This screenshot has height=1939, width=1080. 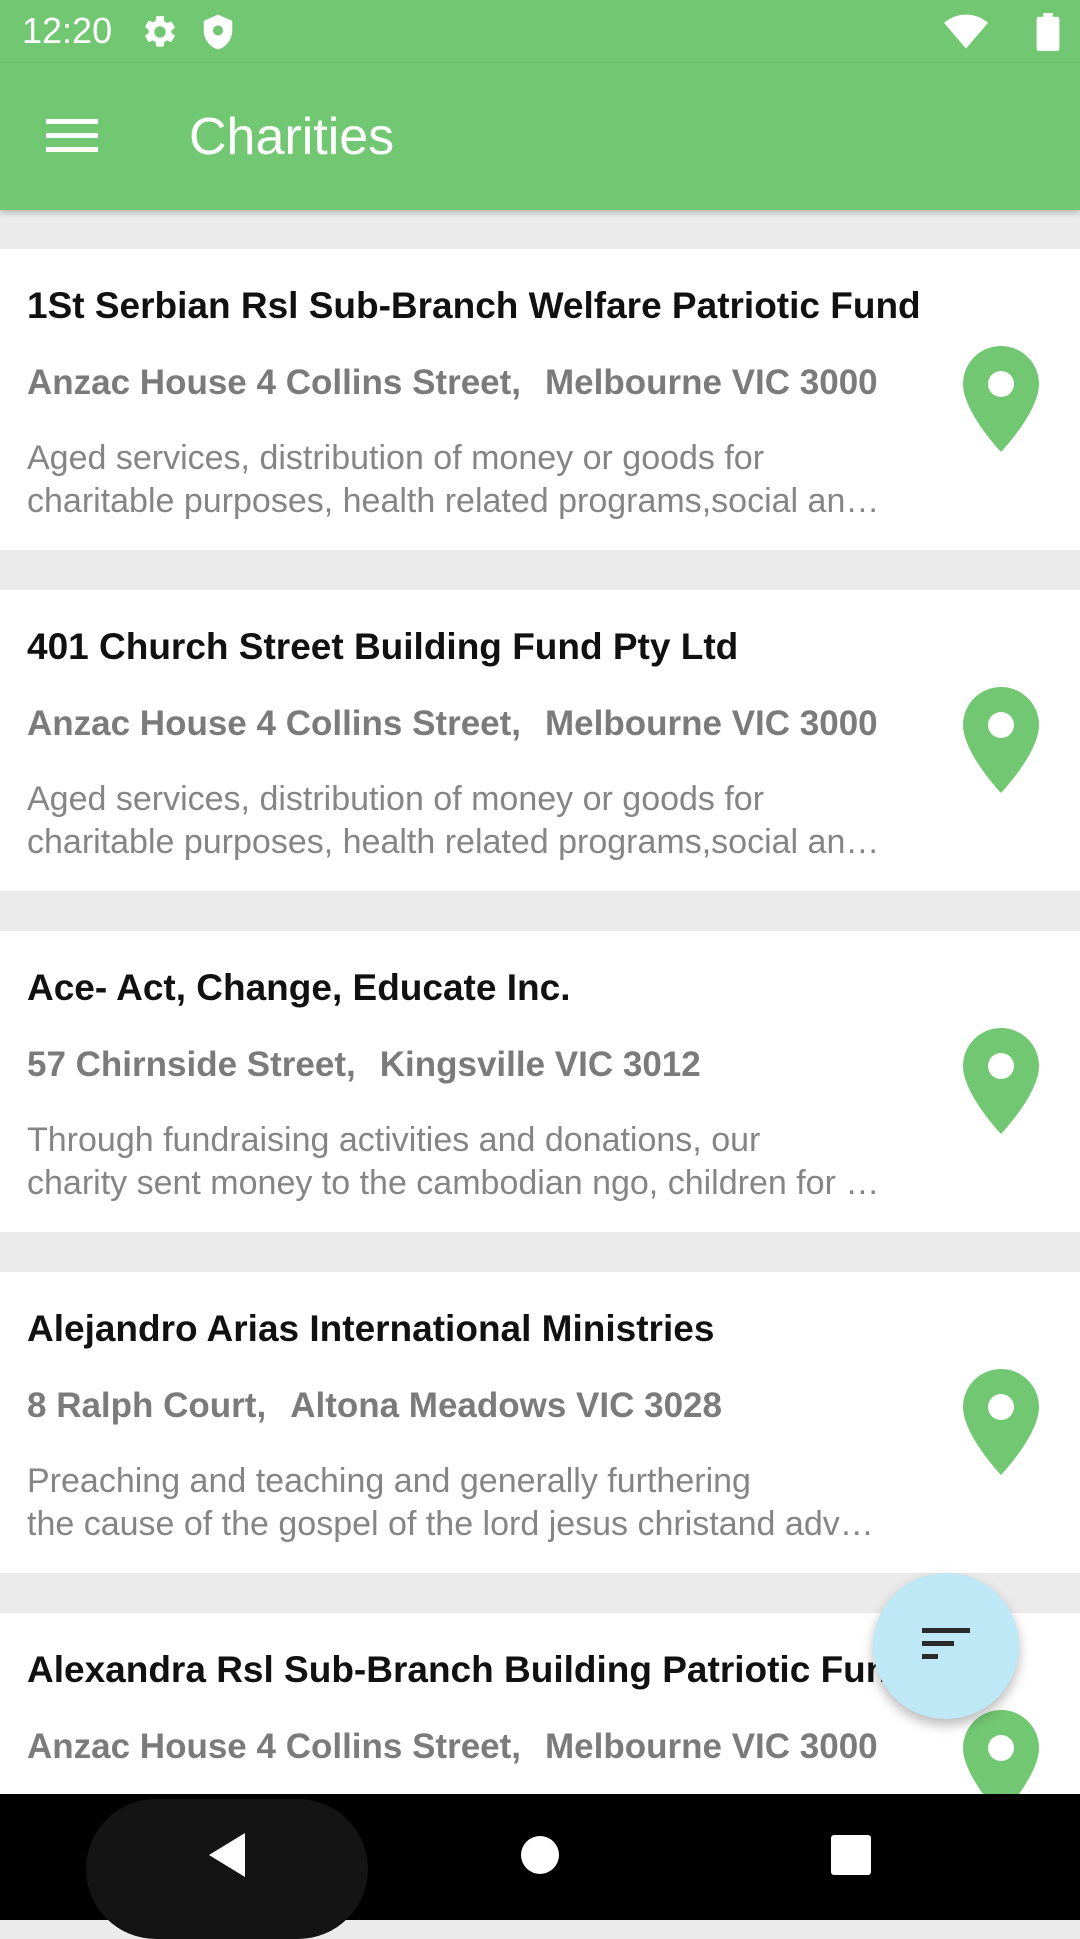 I want to click on charity-city: Kingsville VIC 3012, so click(x=540, y=1064).